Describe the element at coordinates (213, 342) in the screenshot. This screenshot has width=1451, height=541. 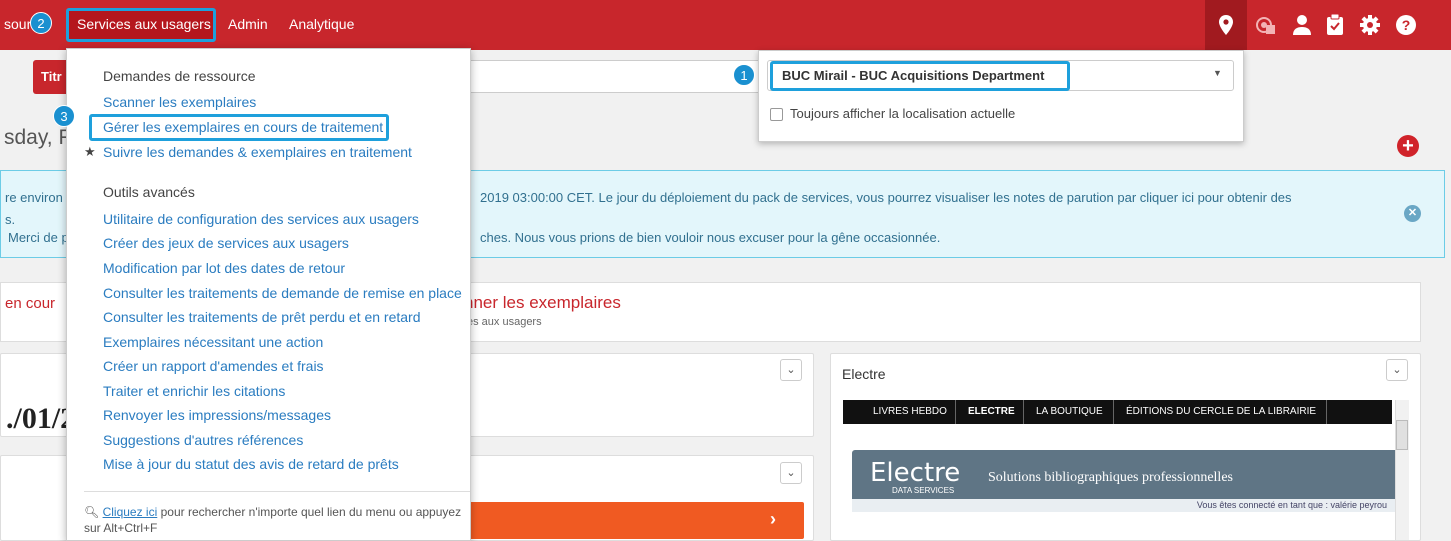
I see `menu-item-items-needing-action: Exemplaires nécessitant une action` at that location.